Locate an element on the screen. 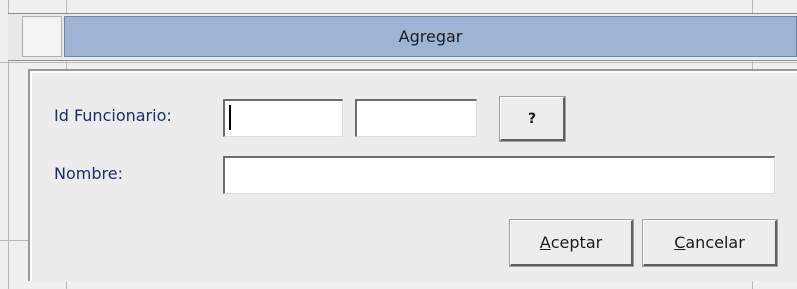  help-button-label: ? is located at coordinates (532, 118).